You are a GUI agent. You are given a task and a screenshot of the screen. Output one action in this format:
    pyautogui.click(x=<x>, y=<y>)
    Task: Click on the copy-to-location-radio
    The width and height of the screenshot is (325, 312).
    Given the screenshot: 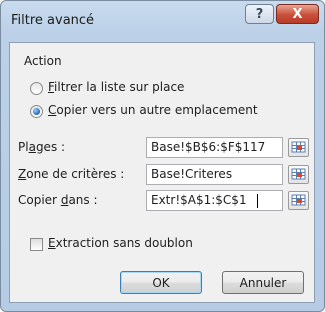 What is the action you would take?
    pyautogui.click(x=36, y=111)
    